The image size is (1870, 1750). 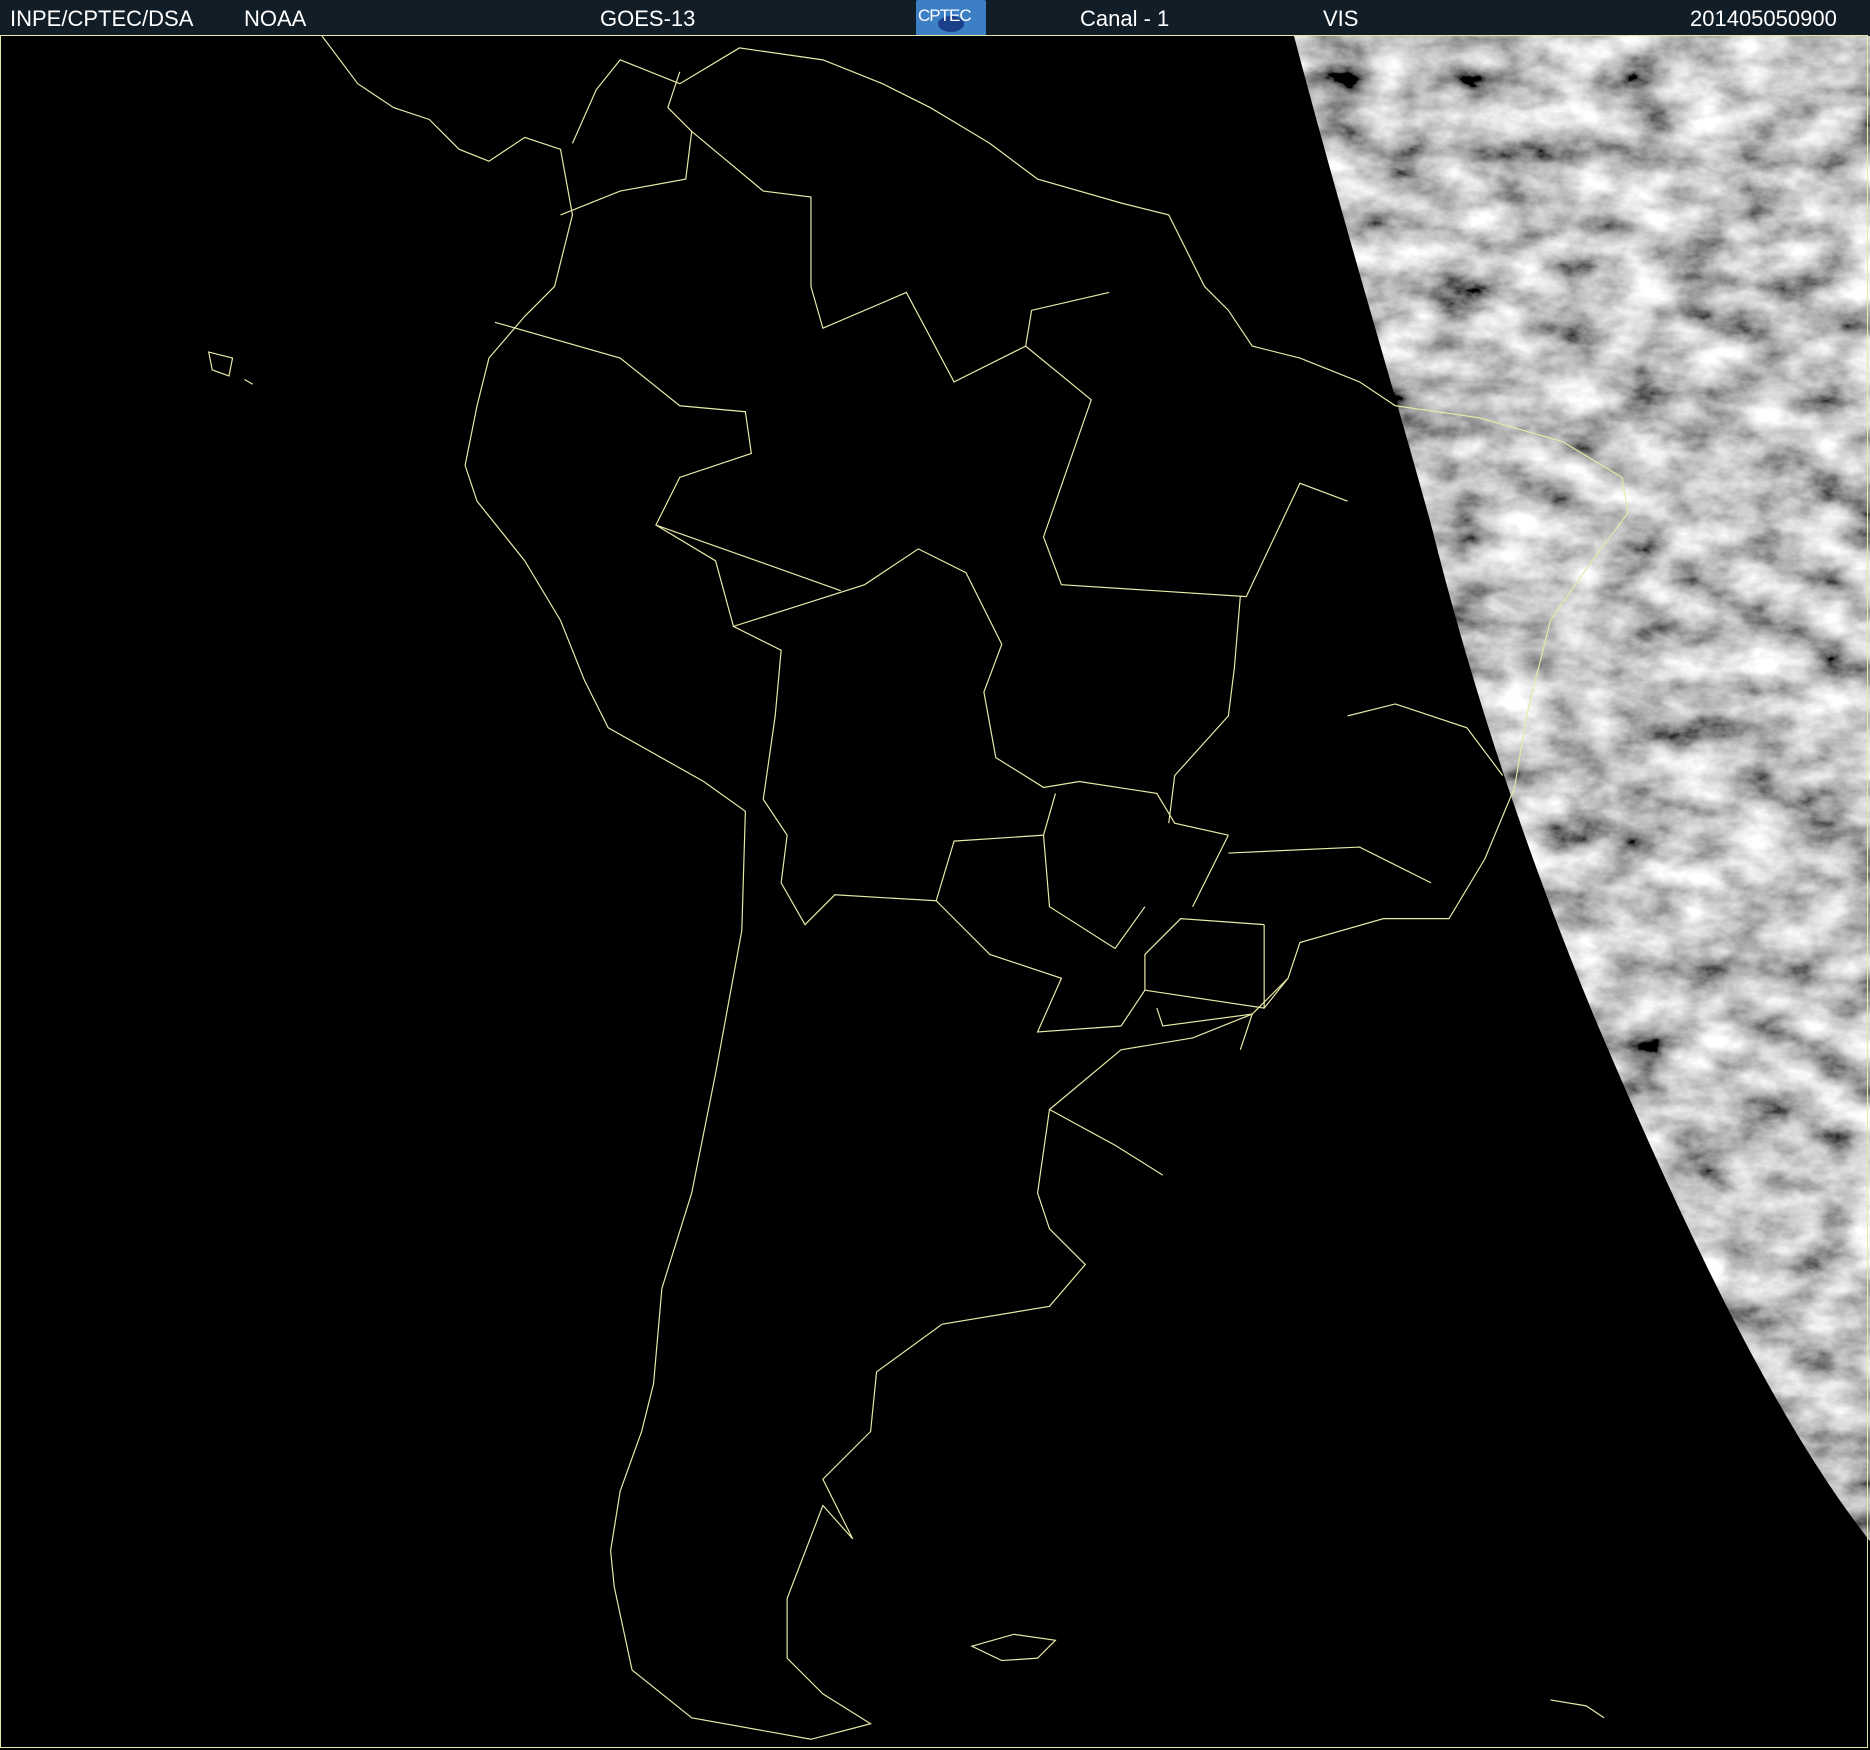 What do you see at coordinates (1125, 18) in the screenshot?
I see `channel-label: Canal - 1` at bounding box center [1125, 18].